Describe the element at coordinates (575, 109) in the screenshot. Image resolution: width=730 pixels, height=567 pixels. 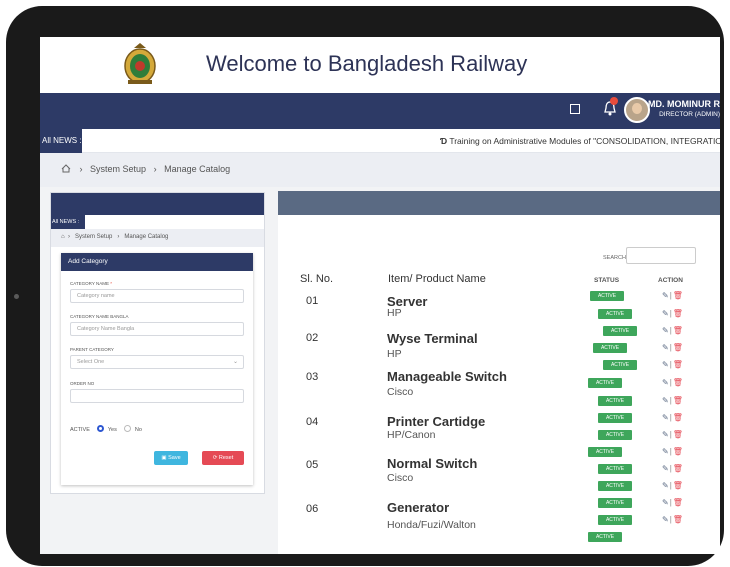
I see `fullscreen-icon` at that location.